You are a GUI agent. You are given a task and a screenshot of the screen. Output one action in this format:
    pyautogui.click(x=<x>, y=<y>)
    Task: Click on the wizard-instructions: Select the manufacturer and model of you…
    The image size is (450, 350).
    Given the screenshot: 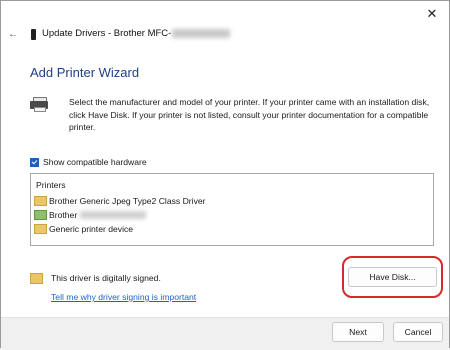 What is the action you would take?
    pyautogui.click(x=249, y=114)
    